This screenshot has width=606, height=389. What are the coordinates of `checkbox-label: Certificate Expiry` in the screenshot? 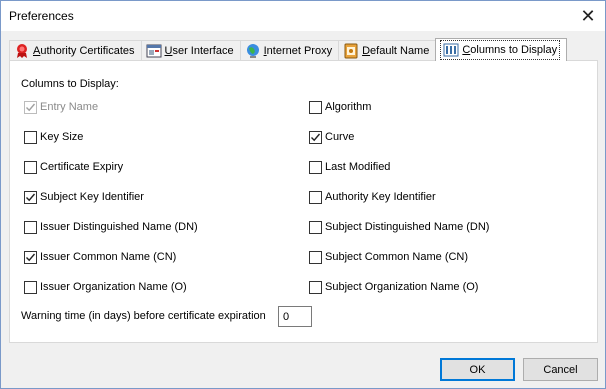 It's located at (82, 167).